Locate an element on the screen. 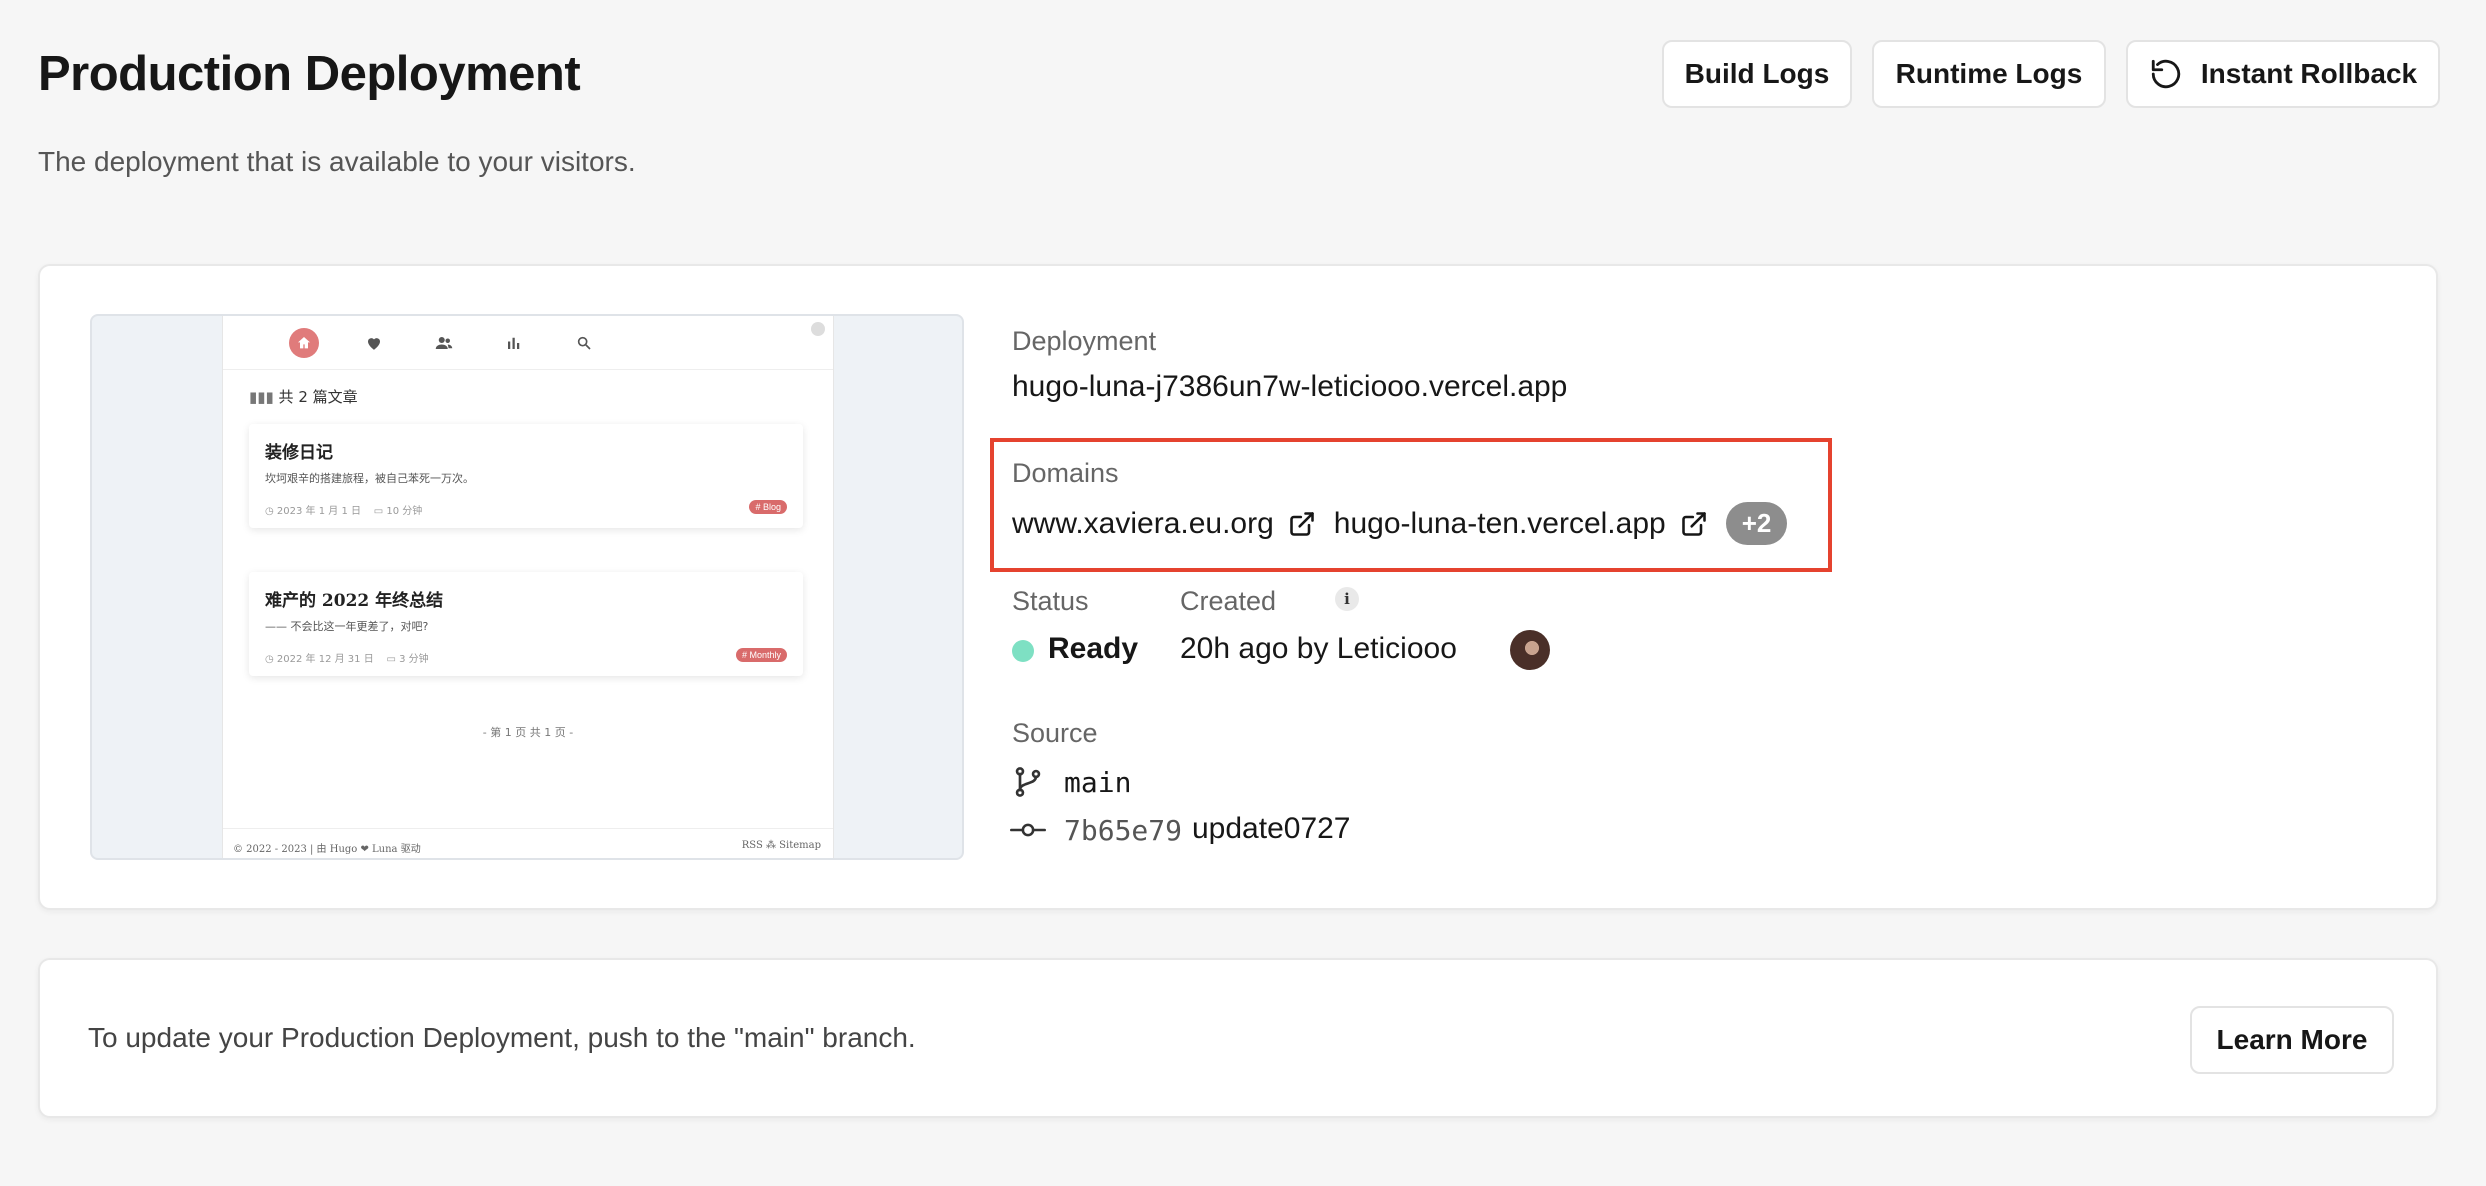  git-branch-icon is located at coordinates (1028, 782).